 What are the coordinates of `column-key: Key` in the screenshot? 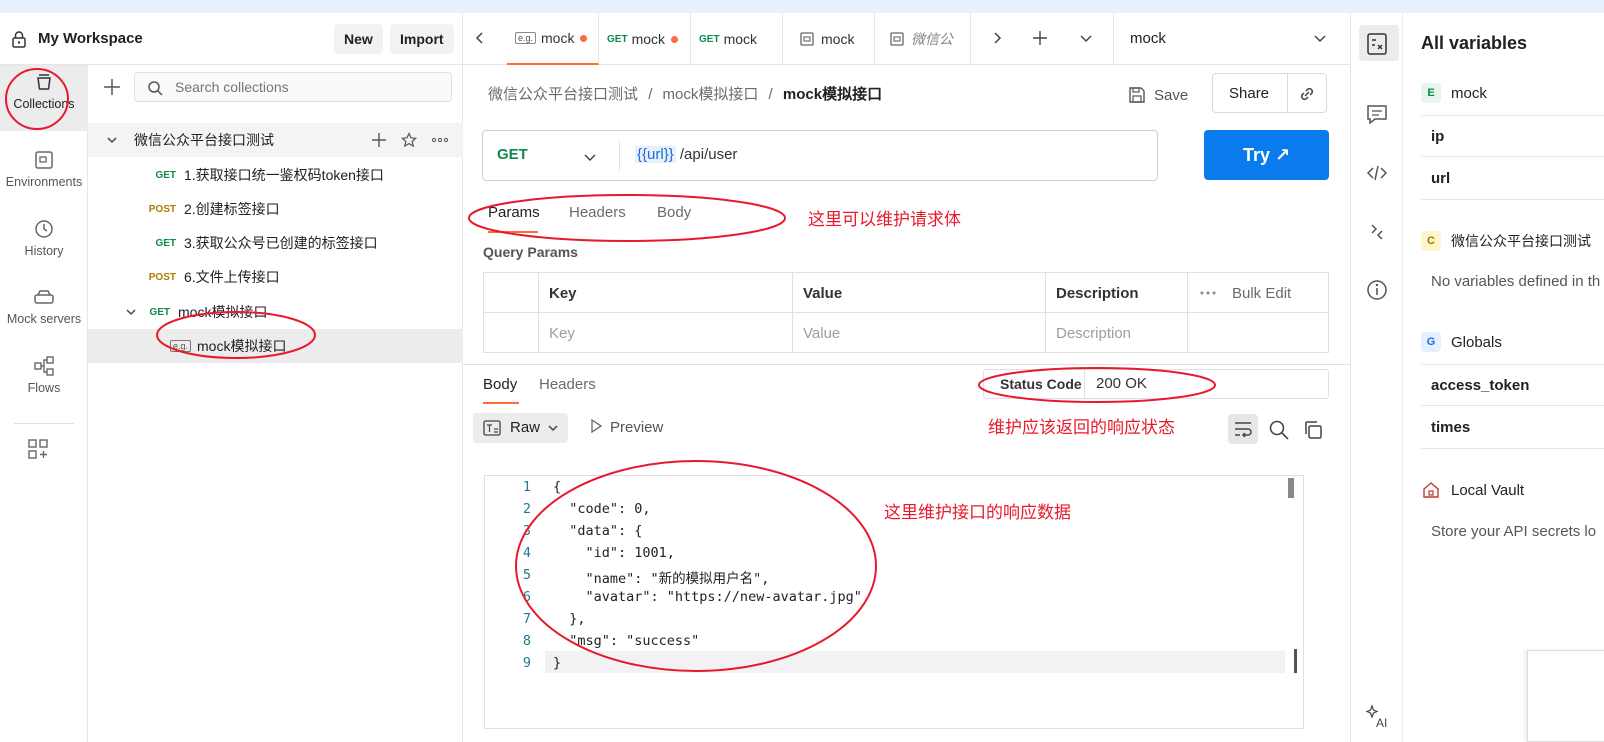 It's located at (563, 293).